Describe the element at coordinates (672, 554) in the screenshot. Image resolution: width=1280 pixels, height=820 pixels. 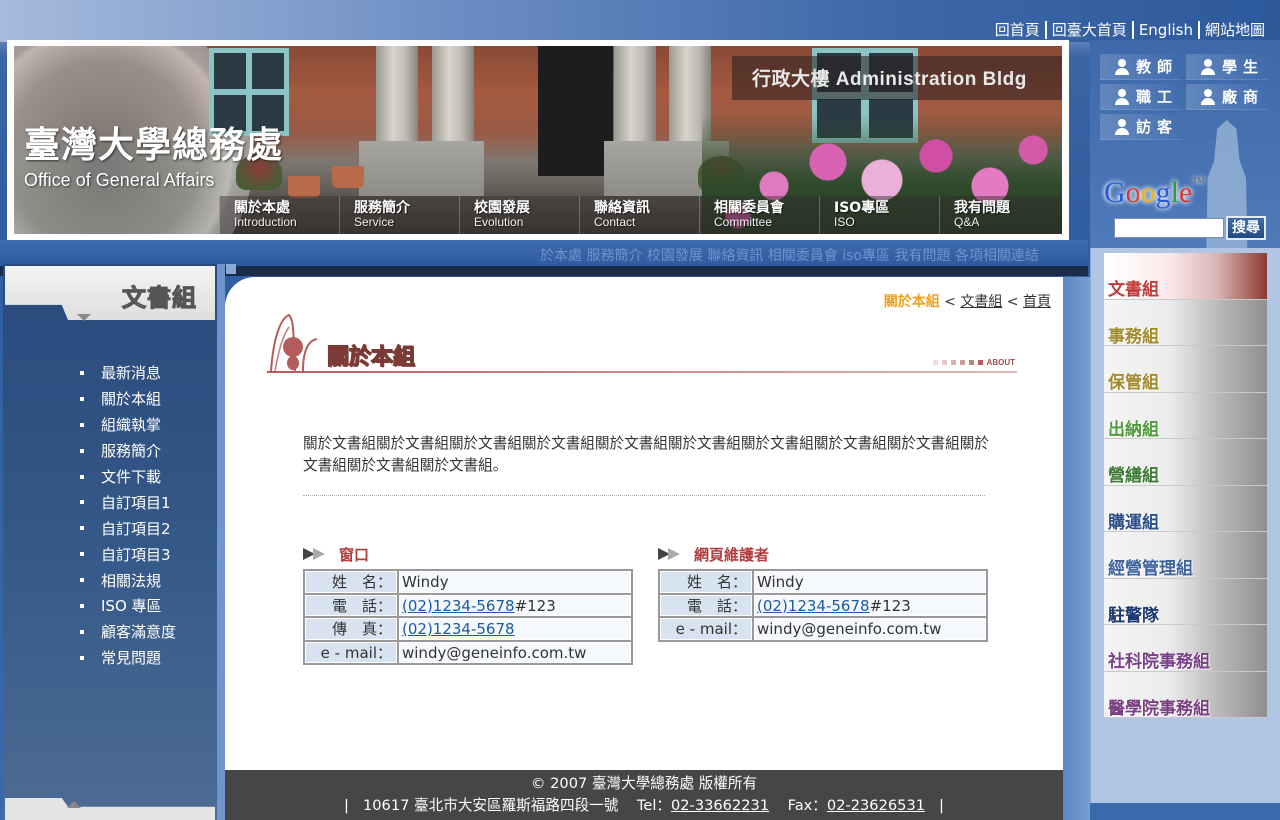
I see `double-chevron-icon` at that location.